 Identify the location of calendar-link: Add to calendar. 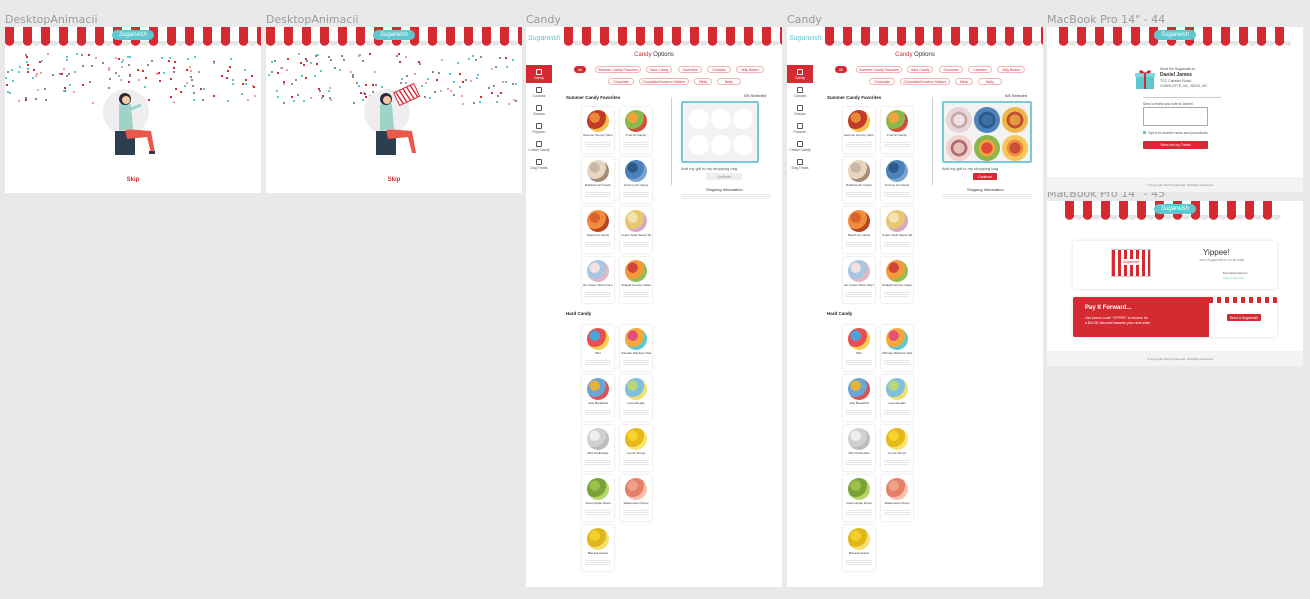
(1233, 278).